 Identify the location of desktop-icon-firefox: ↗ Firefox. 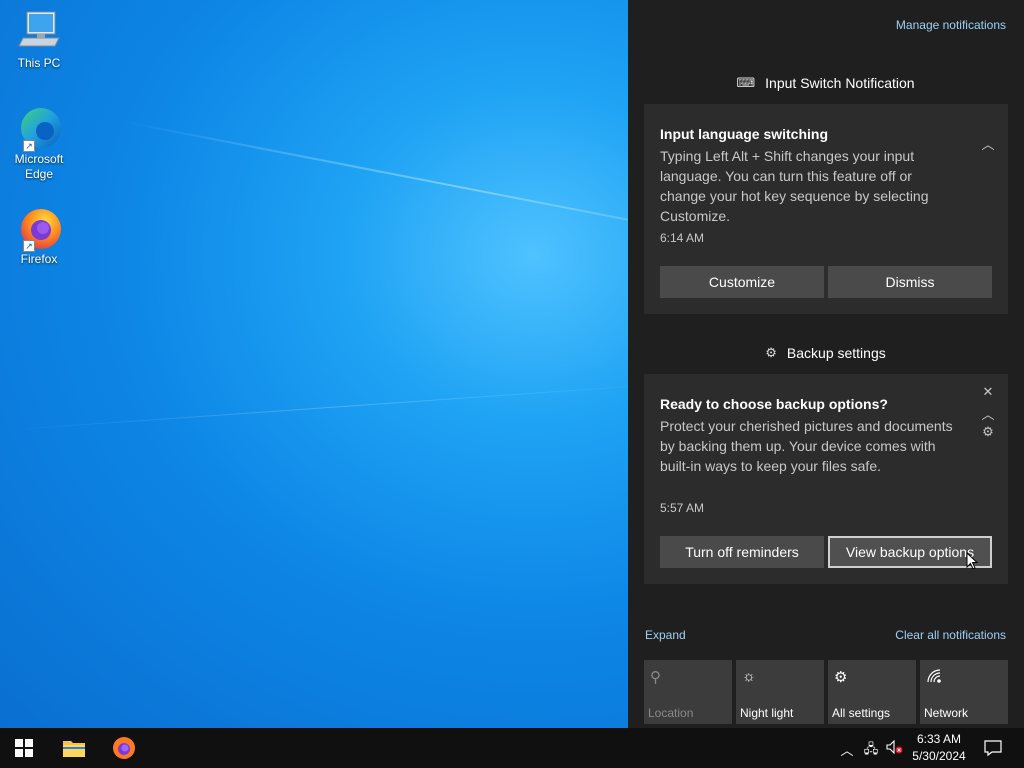
(39, 235).